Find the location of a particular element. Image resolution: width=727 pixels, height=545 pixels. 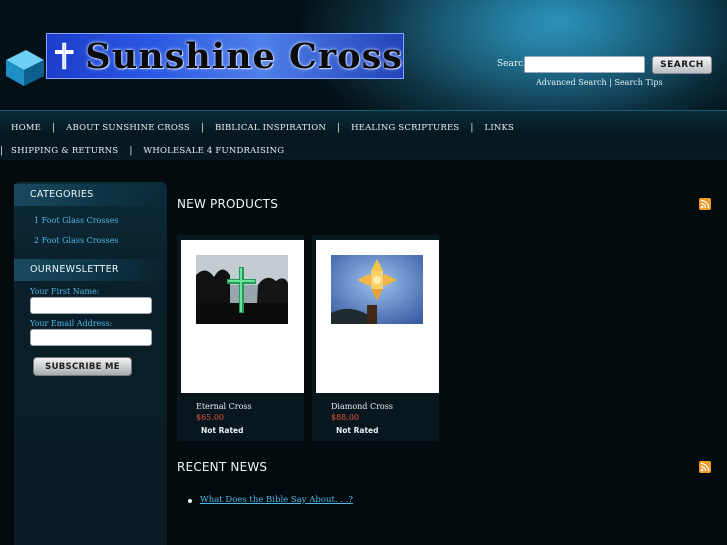

email-label: Your Email Address: is located at coordinates (71, 323).